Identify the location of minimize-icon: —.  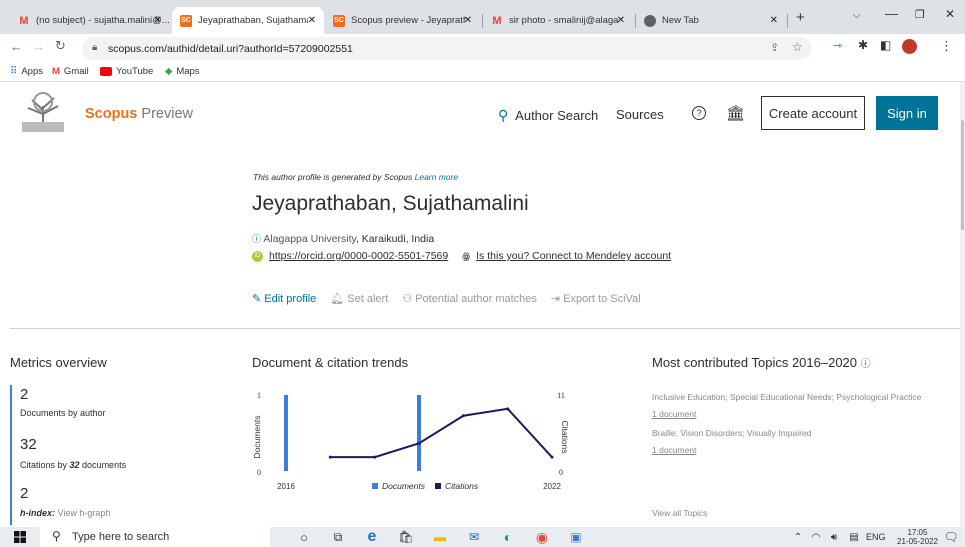
(891, 13).